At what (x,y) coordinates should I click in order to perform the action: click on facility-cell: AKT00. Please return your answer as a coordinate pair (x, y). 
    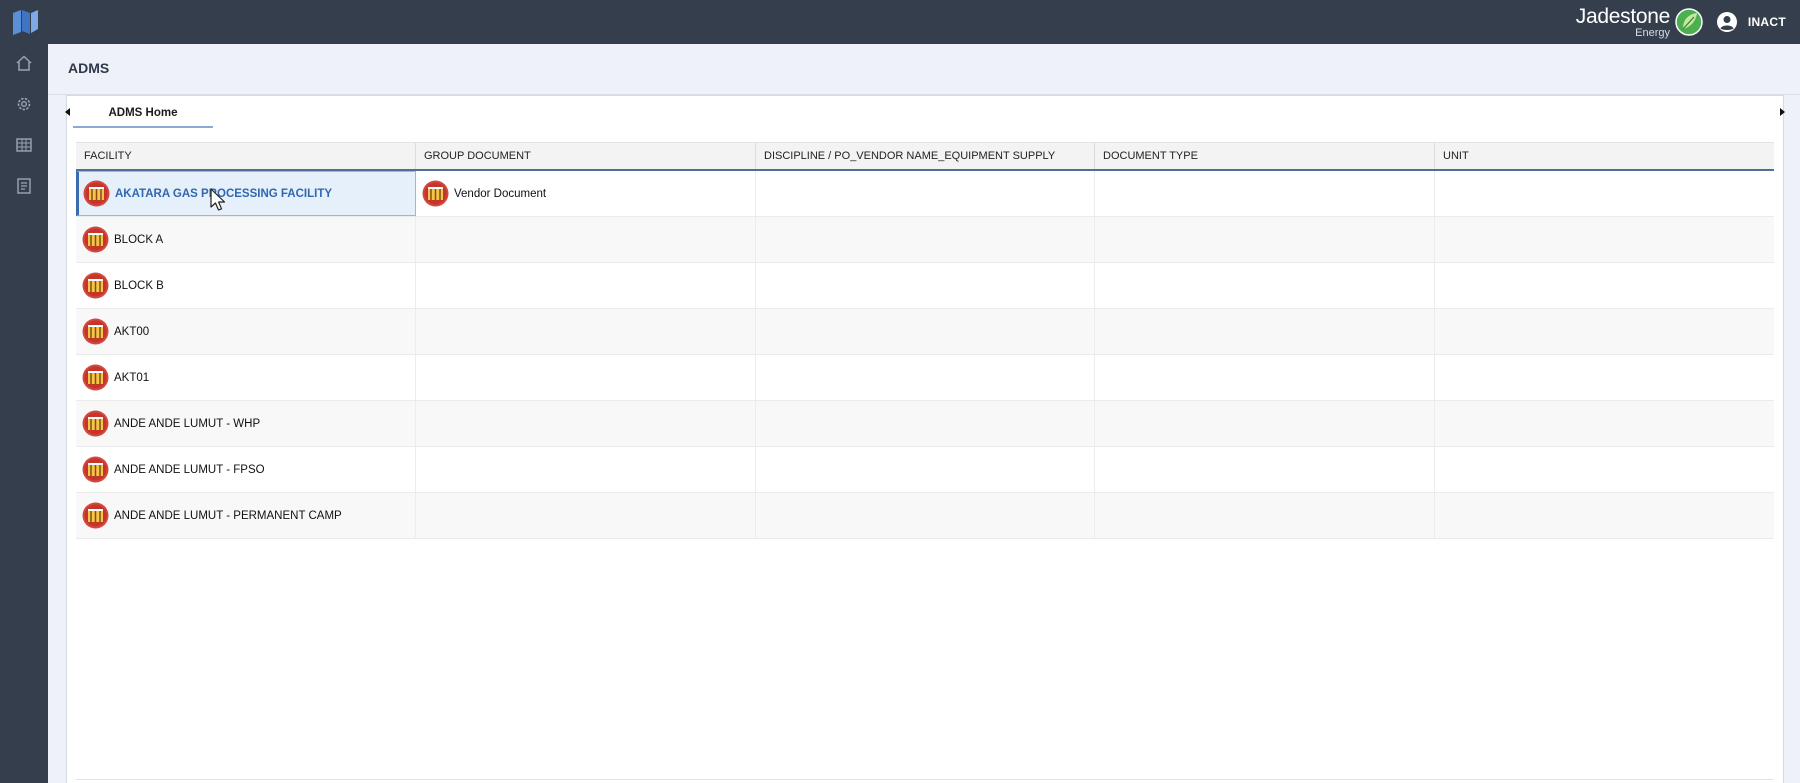
    Looking at the image, I should click on (246, 331).